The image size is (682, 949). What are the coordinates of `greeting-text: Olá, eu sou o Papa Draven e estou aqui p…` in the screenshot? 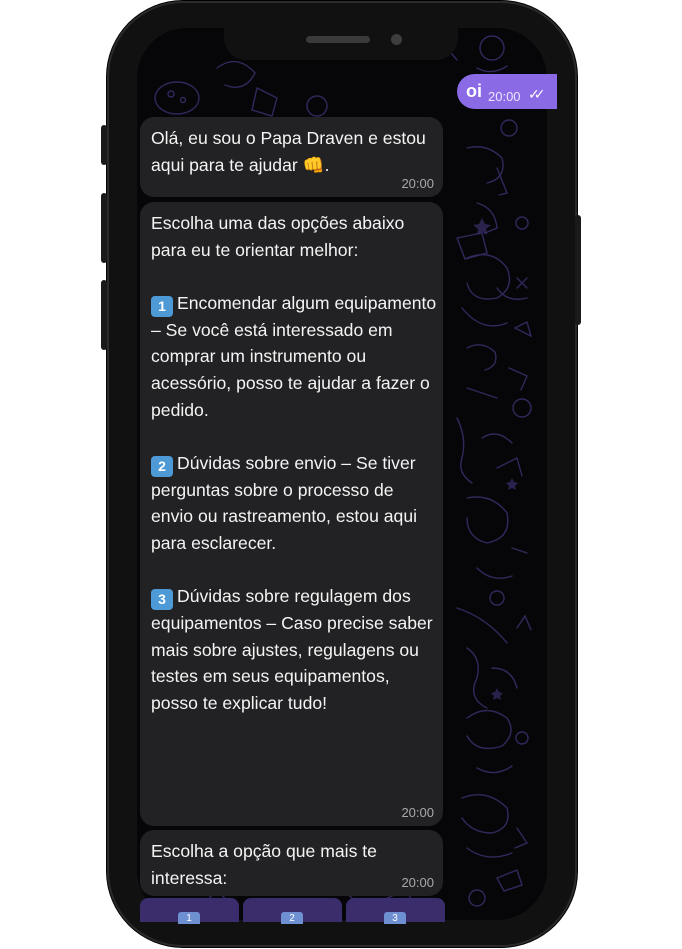 It's located at (291, 151).